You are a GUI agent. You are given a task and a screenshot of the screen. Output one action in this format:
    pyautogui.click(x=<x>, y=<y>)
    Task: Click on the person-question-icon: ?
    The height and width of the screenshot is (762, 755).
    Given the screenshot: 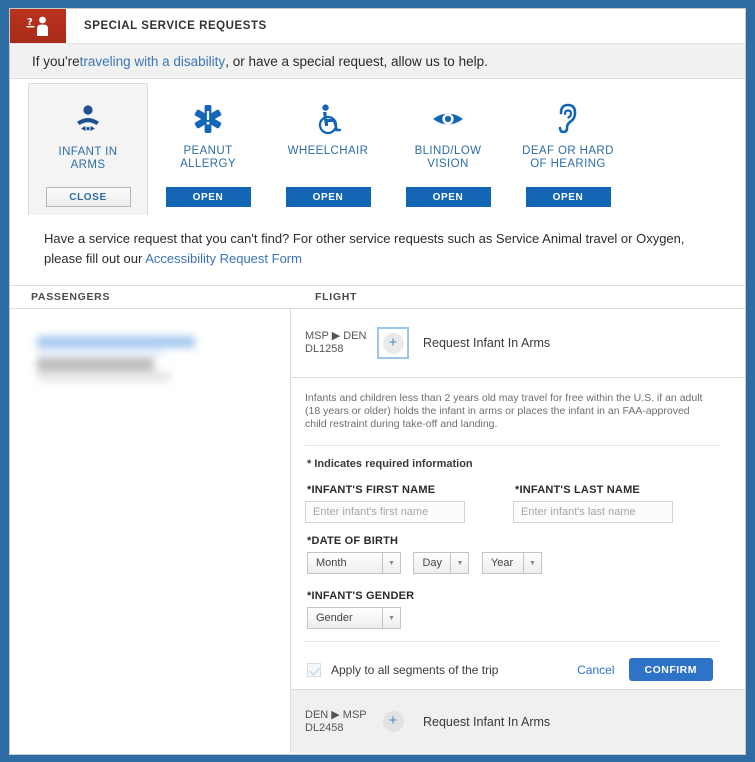 What is the action you would take?
    pyautogui.click(x=38, y=26)
    